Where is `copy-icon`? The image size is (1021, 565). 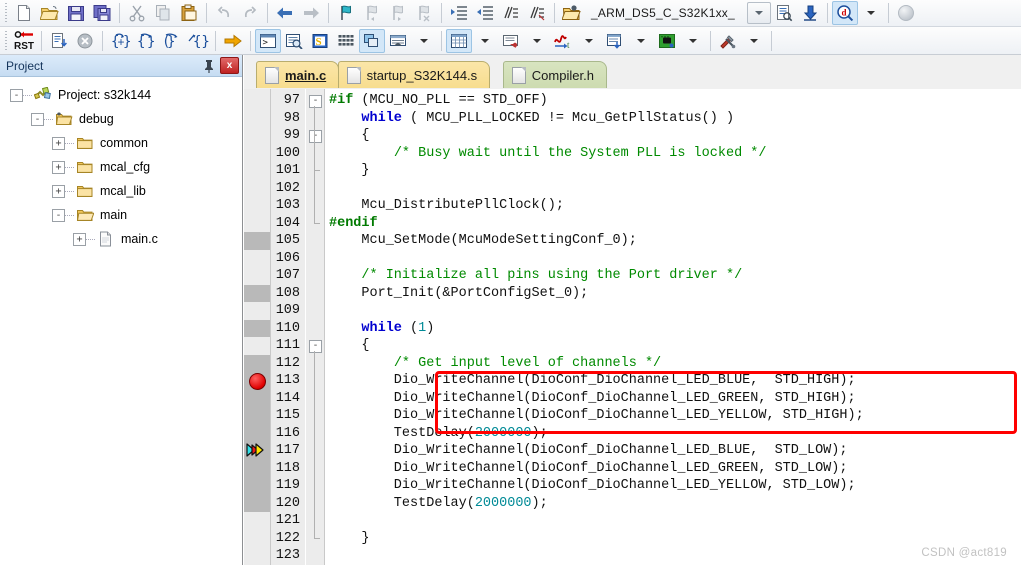 copy-icon is located at coordinates (163, 13).